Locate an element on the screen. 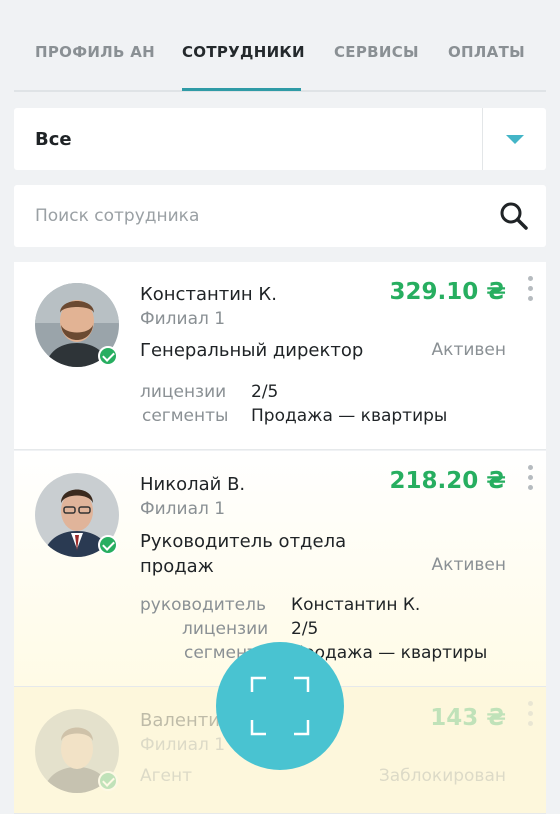 The image size is (560, 814). employee-name: Константин К. is located at coordinates (208, 294).